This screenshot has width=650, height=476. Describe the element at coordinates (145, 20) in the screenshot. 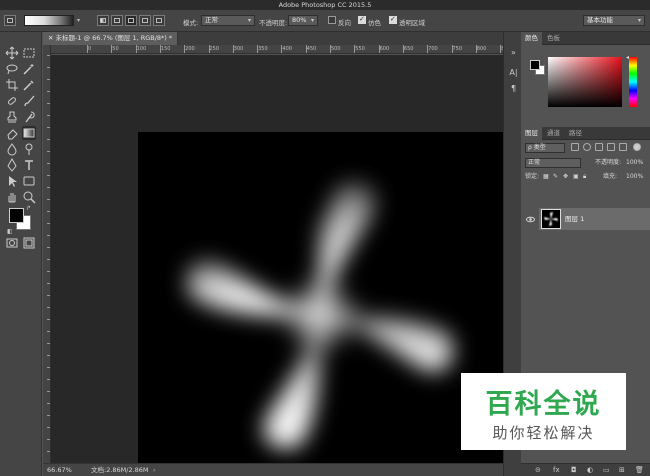

I see `reflected-gradient-button` at that location.